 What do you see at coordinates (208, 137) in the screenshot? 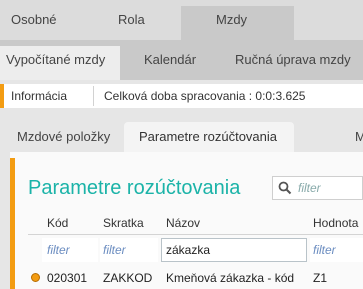
I see `tab-parametre-rozuctovania: Parametre rozúčtovania` at bounding box center [208, 137].